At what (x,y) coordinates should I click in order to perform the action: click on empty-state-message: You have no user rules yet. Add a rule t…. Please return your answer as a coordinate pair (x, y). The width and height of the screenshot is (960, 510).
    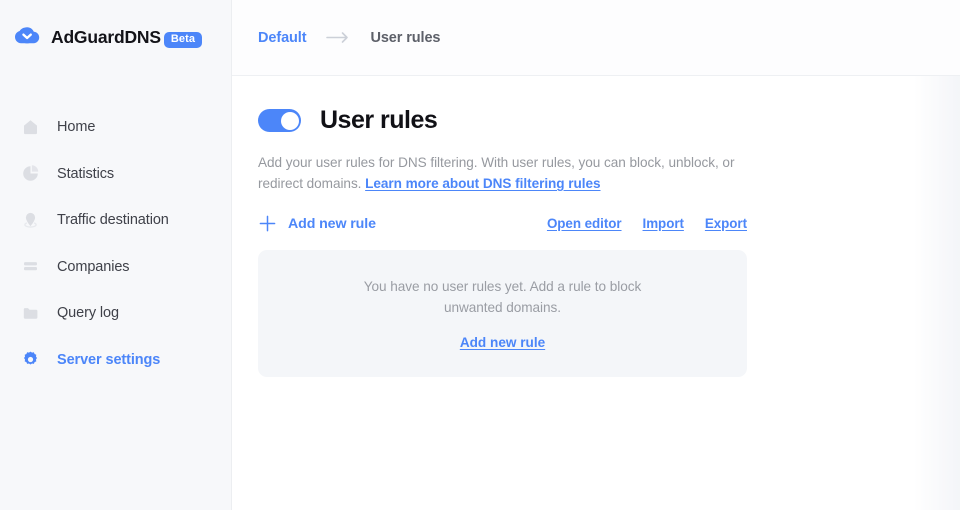
    Looking at the image, I should click on (502, 297).